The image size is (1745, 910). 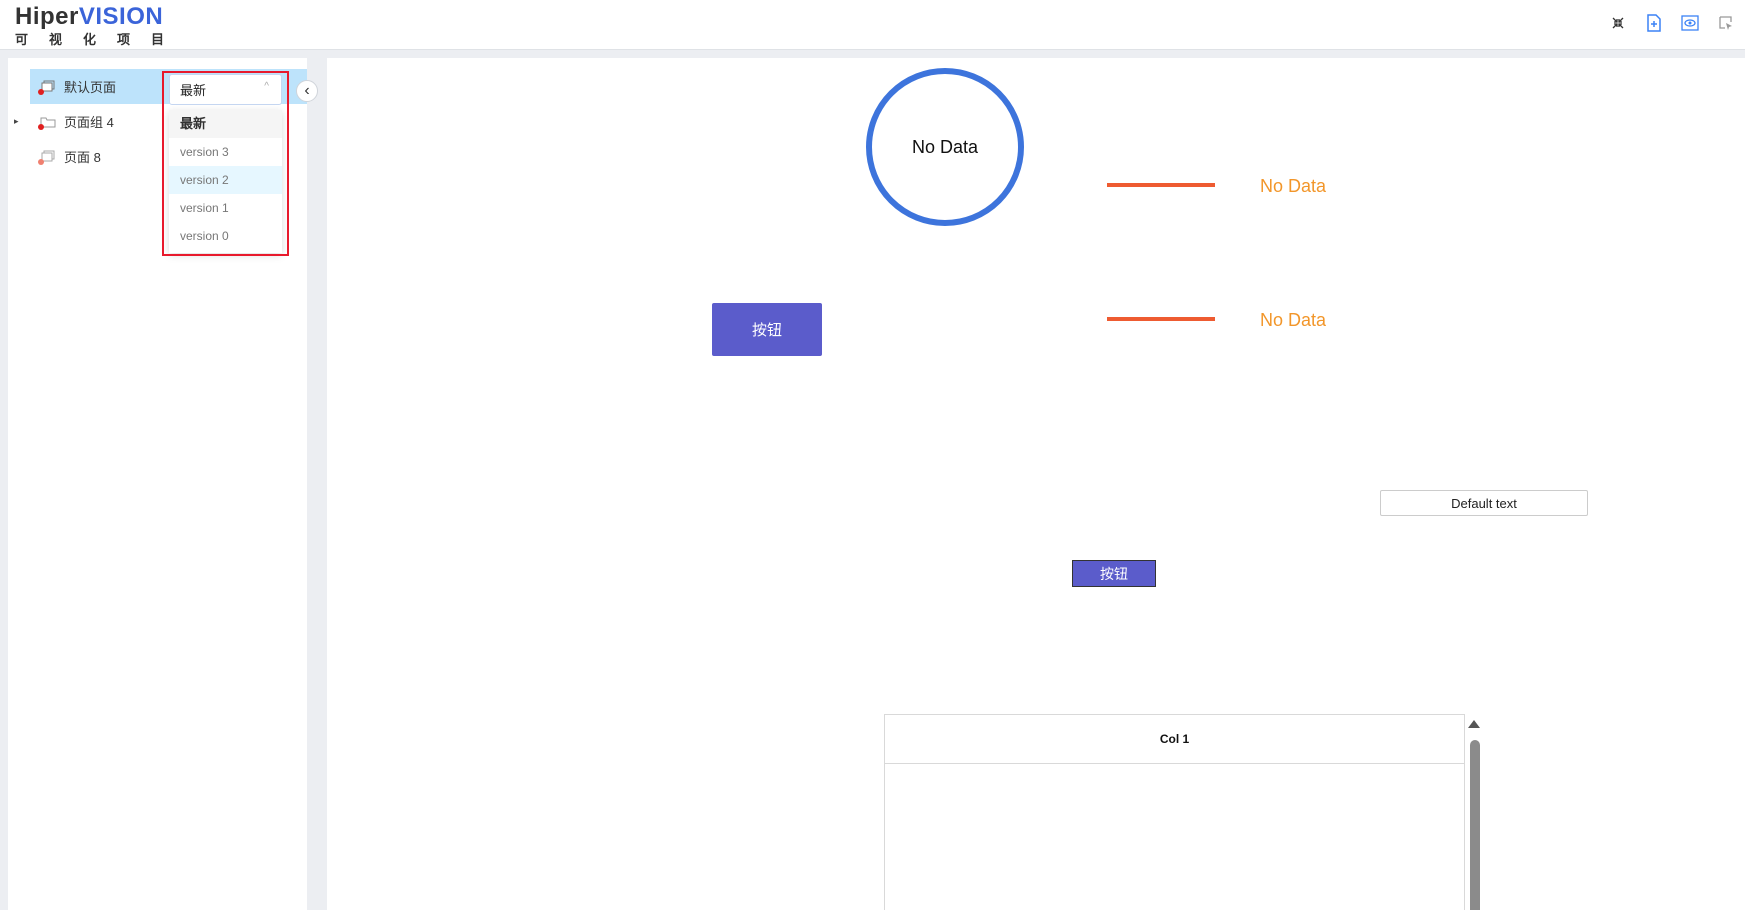 I want to click on tree-item-label: 页面 8, so click(x=82, y=157).